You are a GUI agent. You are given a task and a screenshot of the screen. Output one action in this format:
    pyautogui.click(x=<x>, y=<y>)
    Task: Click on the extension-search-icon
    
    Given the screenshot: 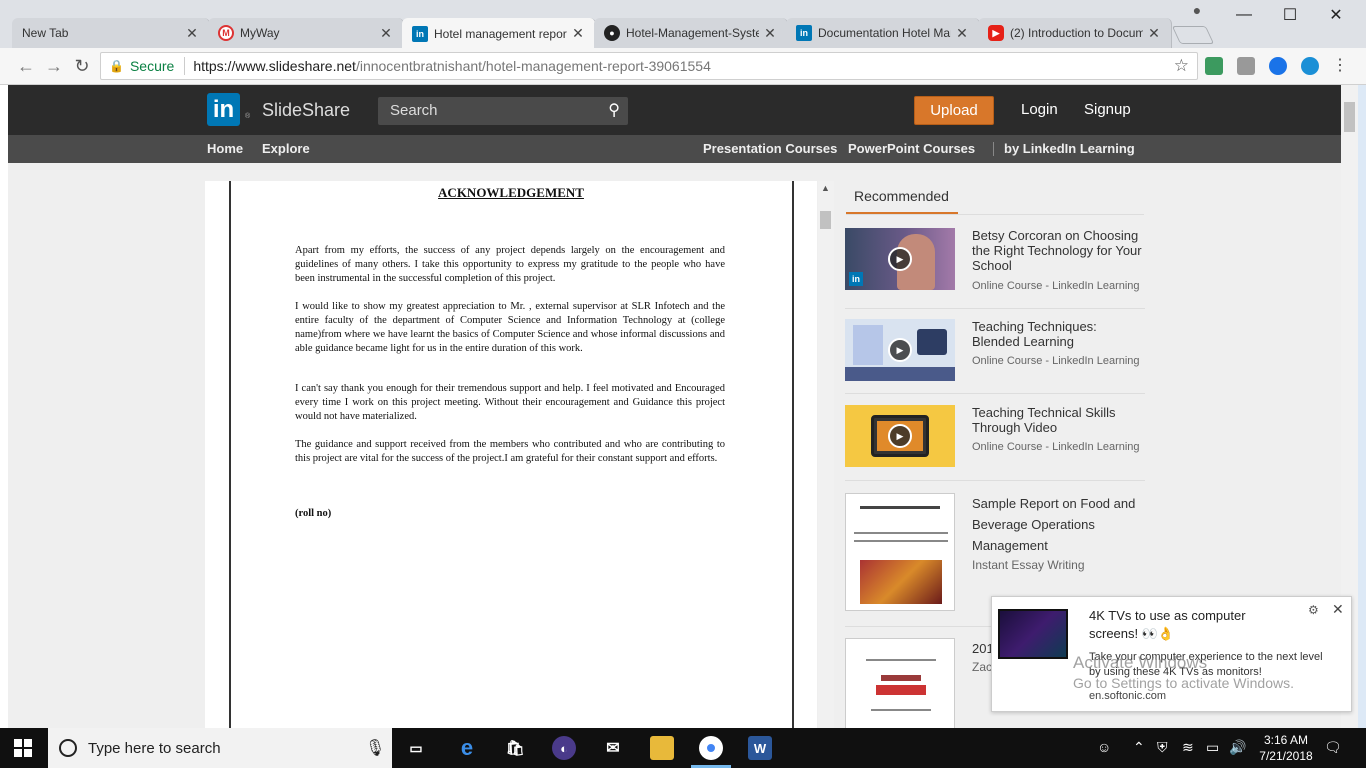 What is the action you would take?
    pyautogui.click(x=1246, y=66)
    